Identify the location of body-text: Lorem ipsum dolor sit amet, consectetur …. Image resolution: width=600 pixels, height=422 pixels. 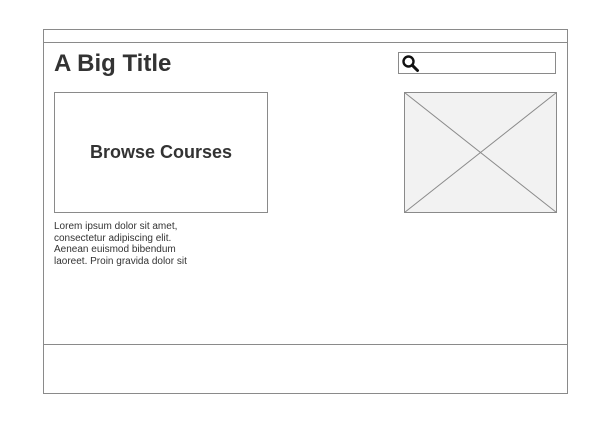
(120, 244).